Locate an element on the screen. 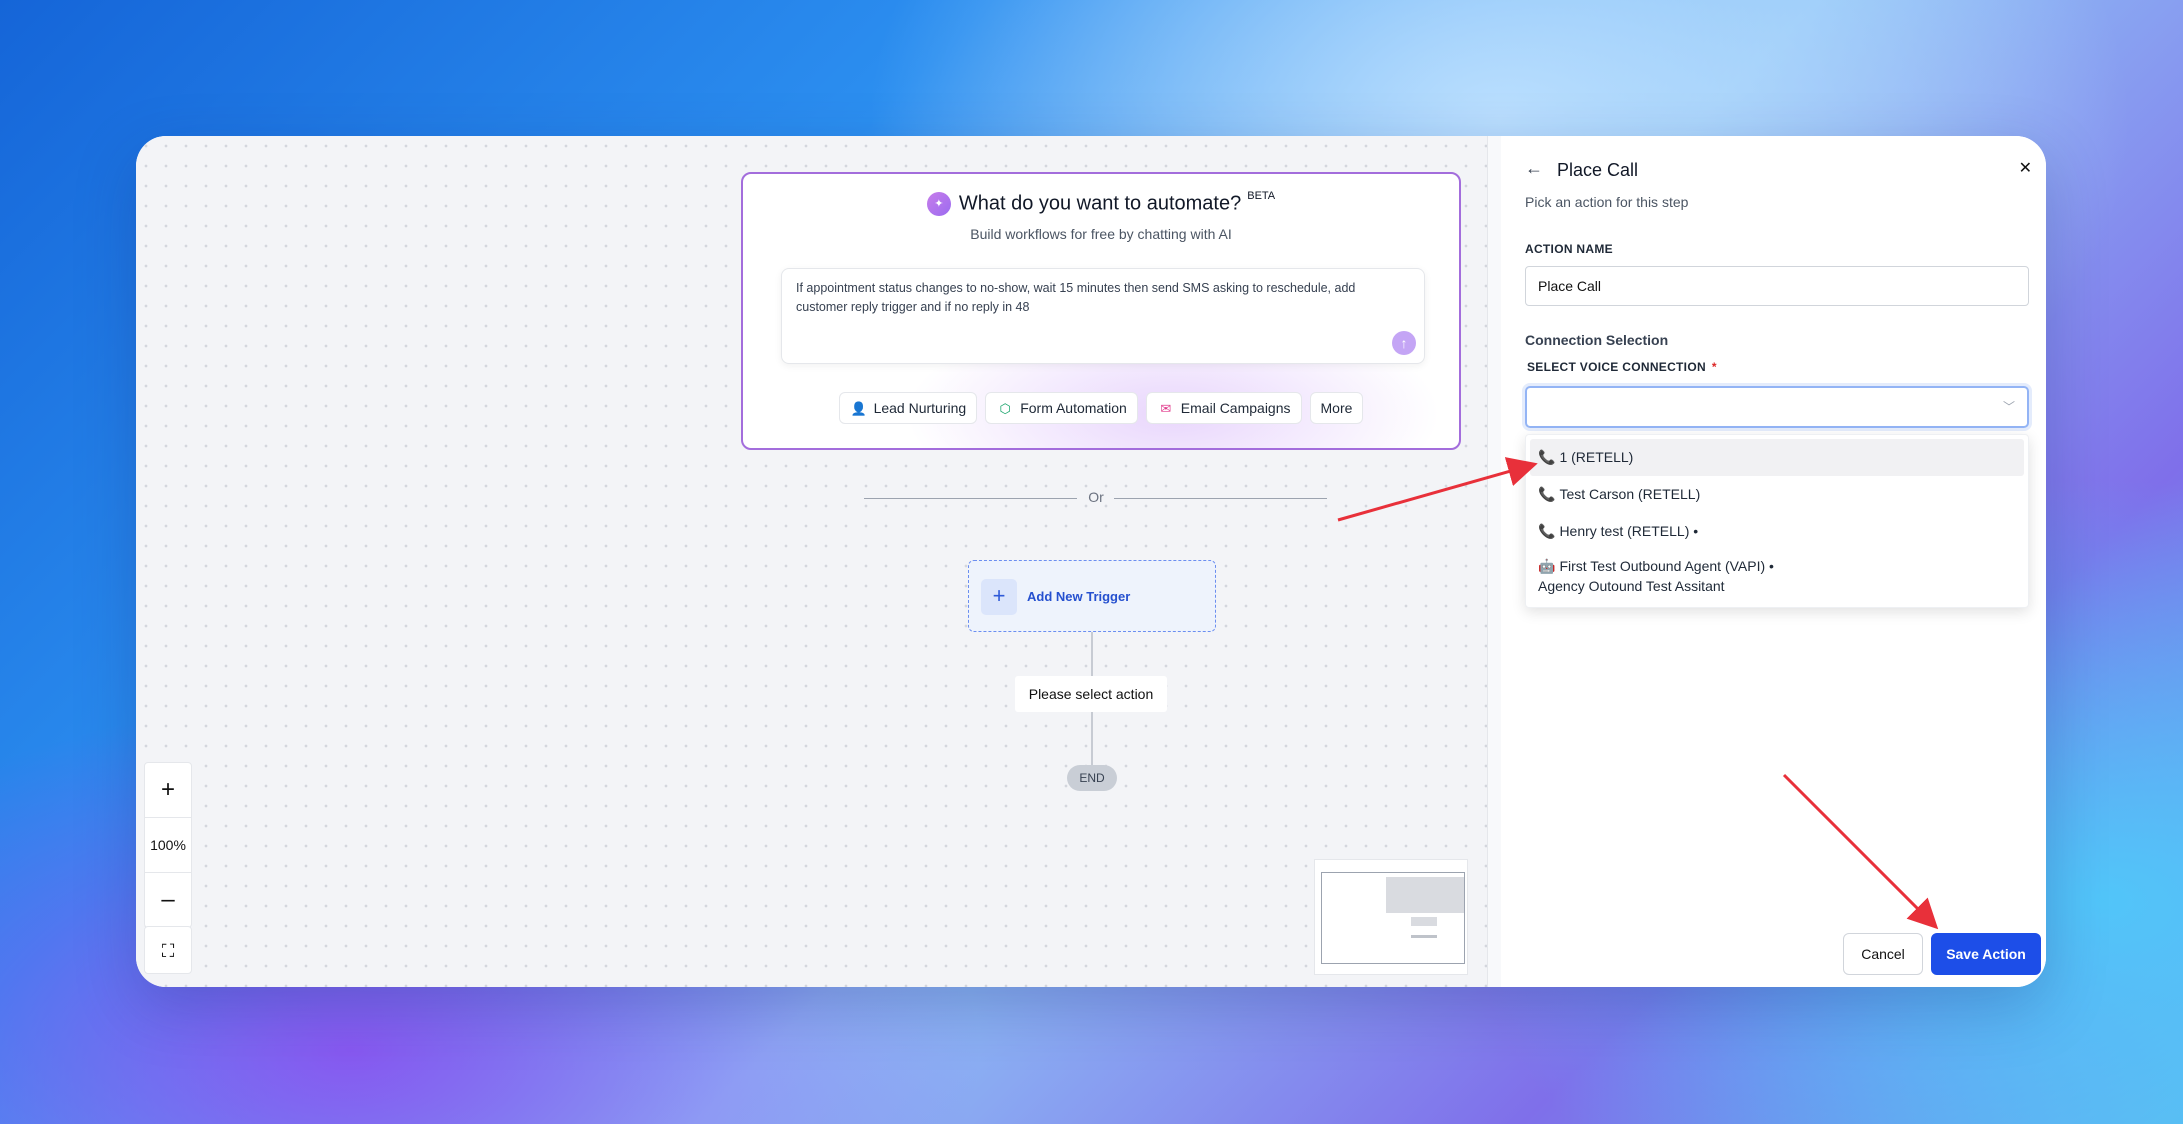  mail-icon: ✉ is located at coordinates (1166, 408).